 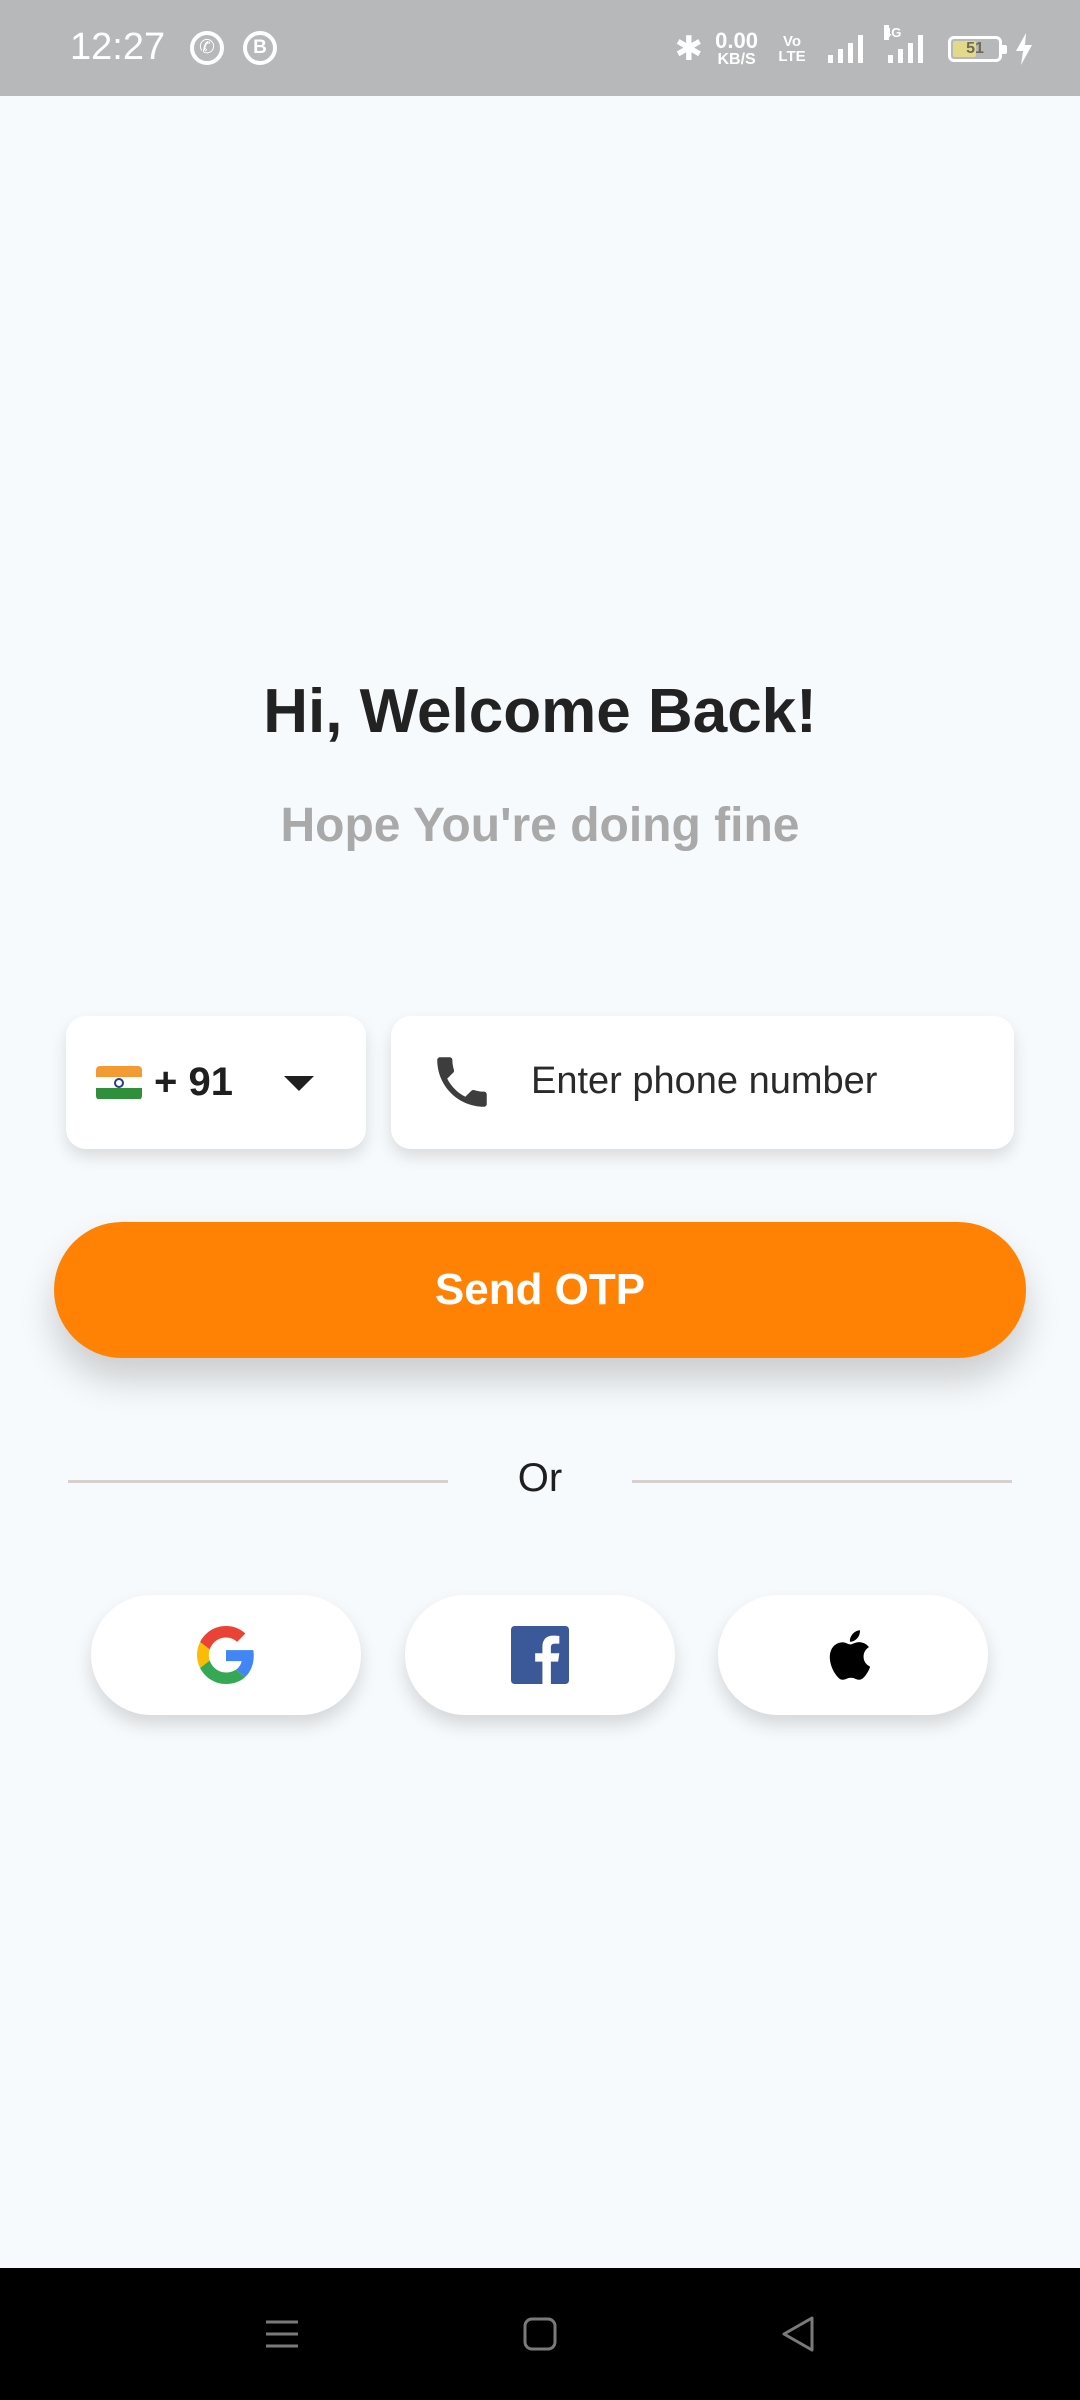 I want to click on business-b-icon: B, so click(x=260, y=48).